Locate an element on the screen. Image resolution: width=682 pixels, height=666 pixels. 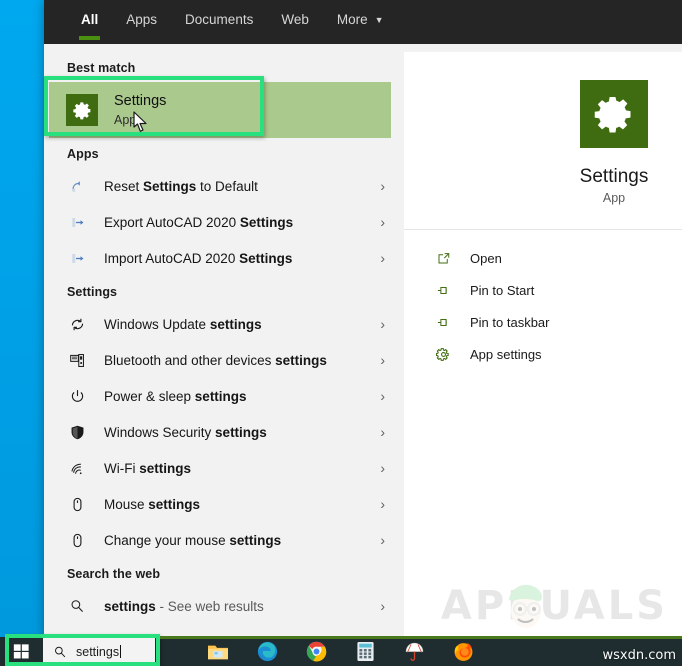
result-web-search-settings: settings - See web results › is located at coordinates (223, 606).